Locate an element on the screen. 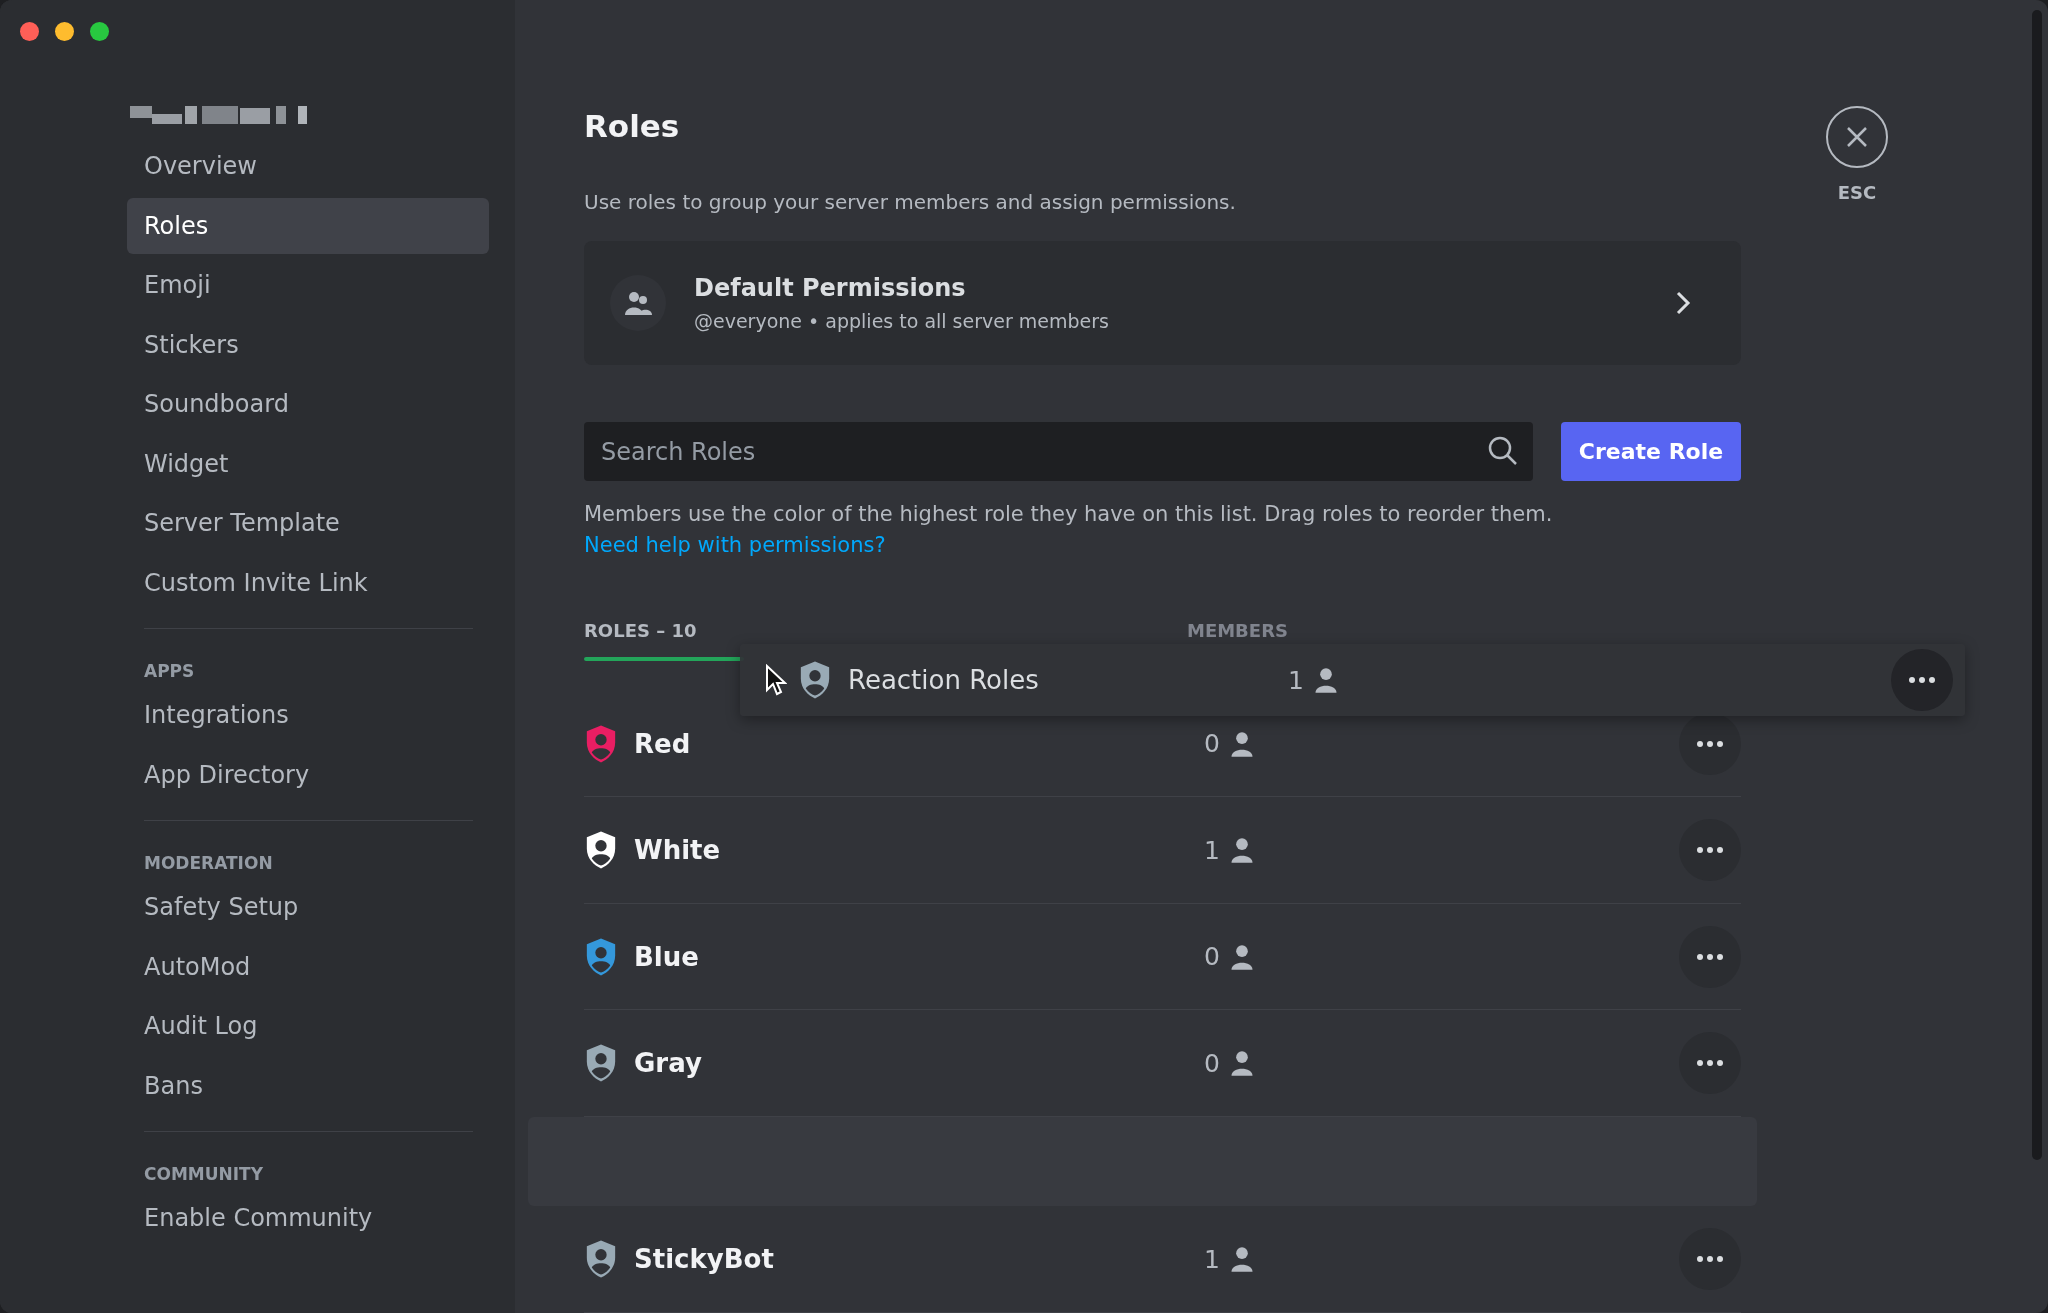 Image resolution: width=2048 pixels, height=1313 pixels. sidebar-item: AutoMod is located at coordinates (308, 966).